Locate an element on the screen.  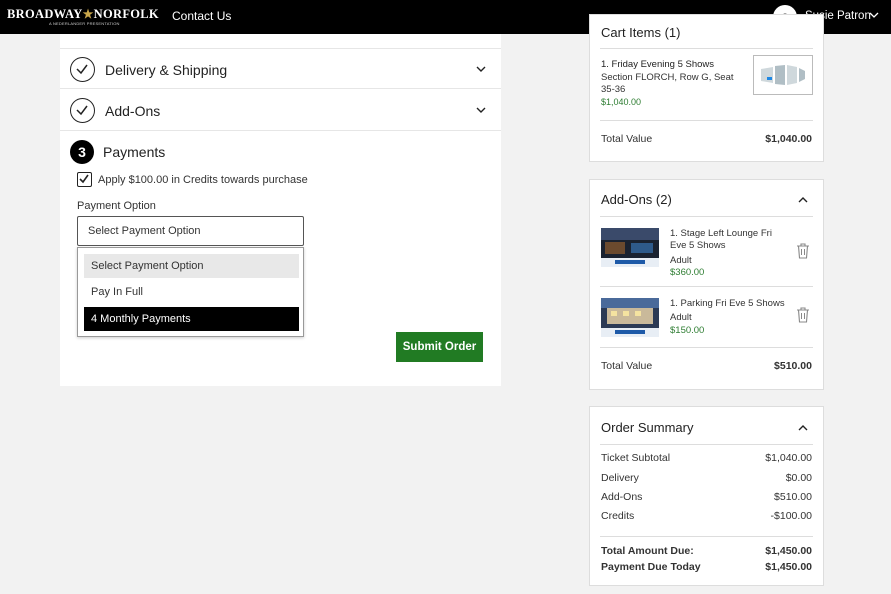
payments-title: Payments is located at coordinates (134, 152).